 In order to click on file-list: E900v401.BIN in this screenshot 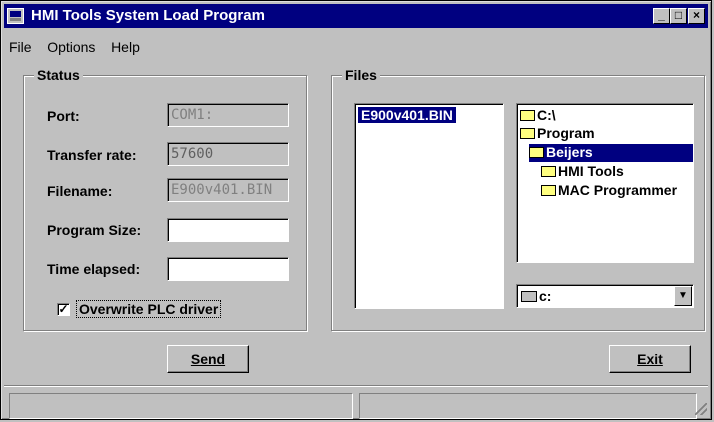, I will do `click(429, 206)`.